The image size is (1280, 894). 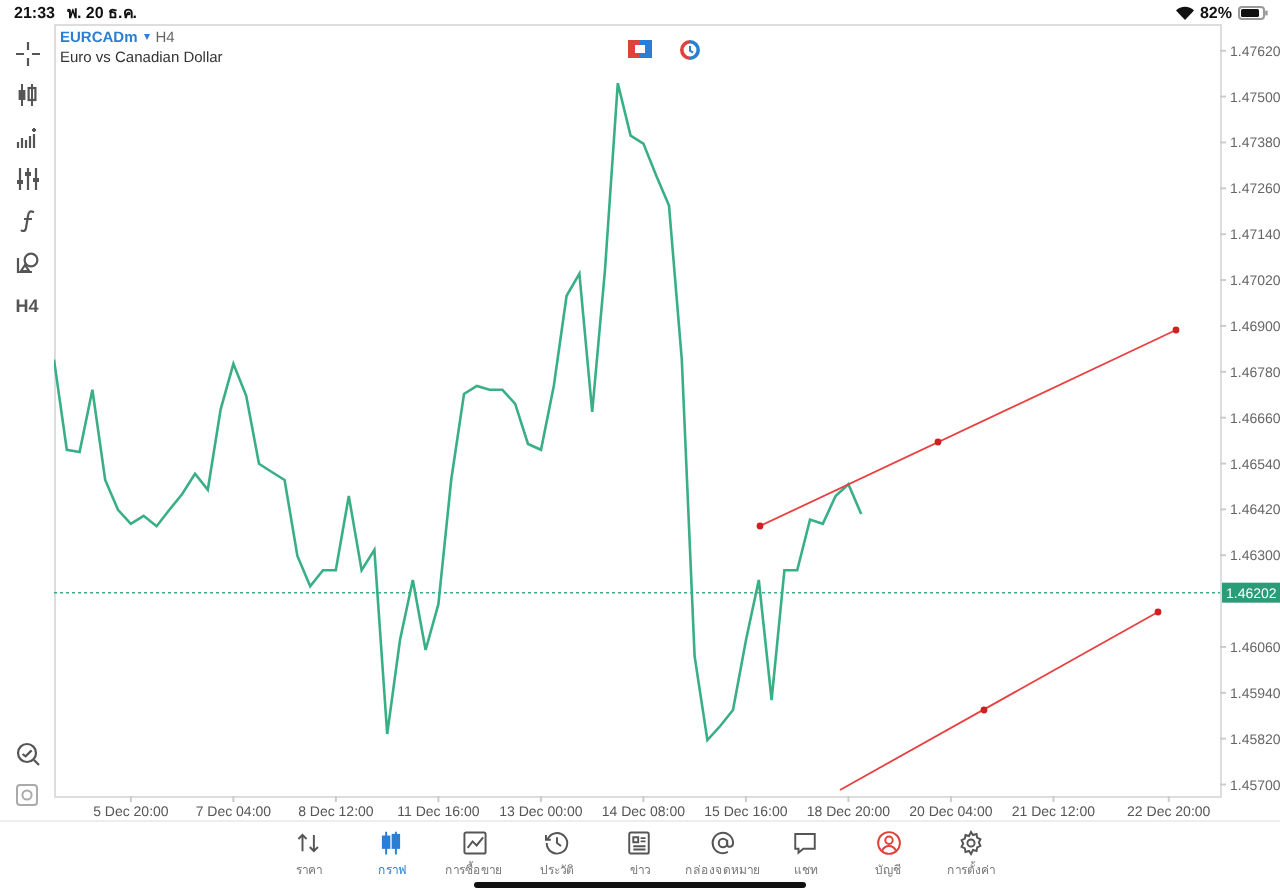 What do you see at coordinates (27, 221) in the screenshot?
I see `function-icon` at bounding box center [27, 221].